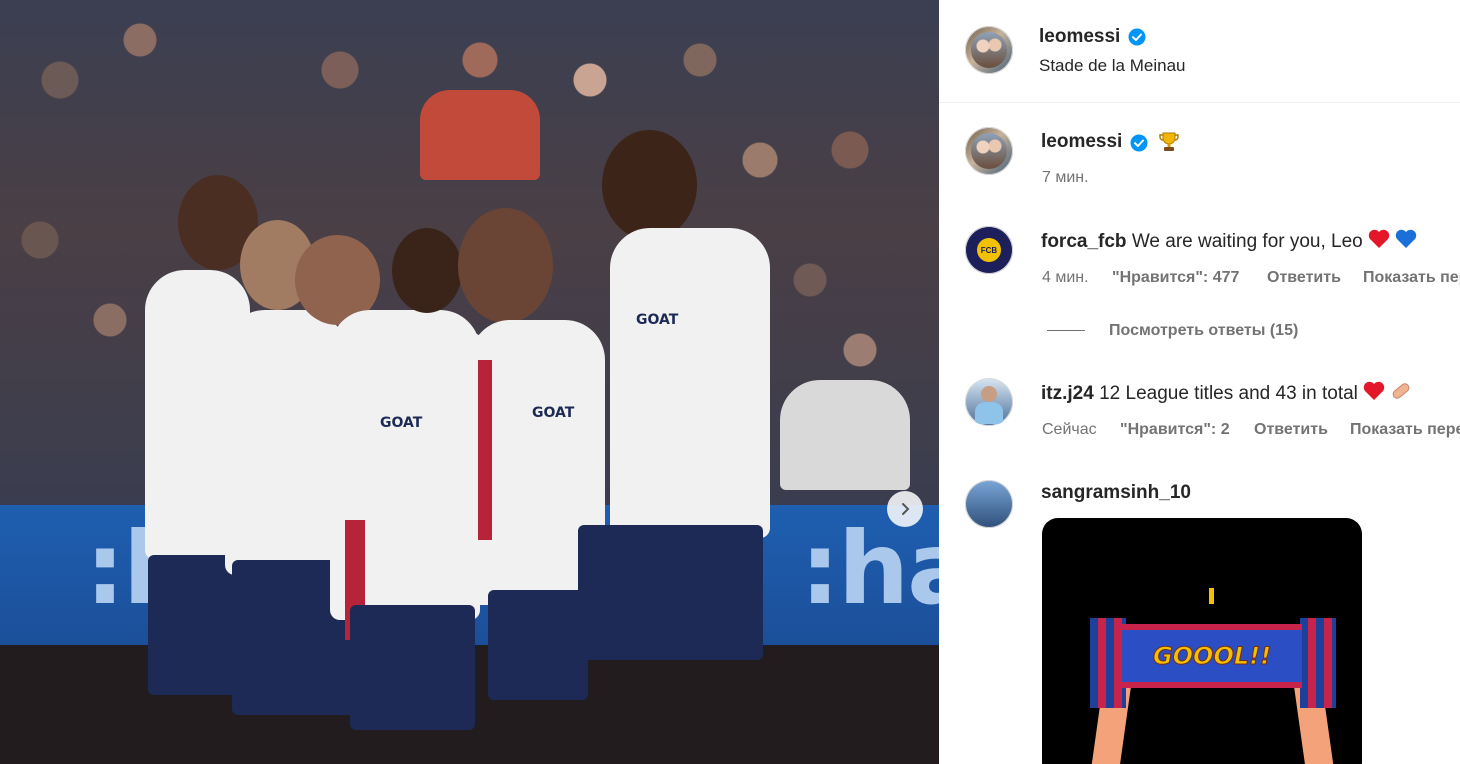  Describe the element at coordinates (1199, 51) in the screenshot. I see `post-header: leomessi Stade de la Meinau` at that location.